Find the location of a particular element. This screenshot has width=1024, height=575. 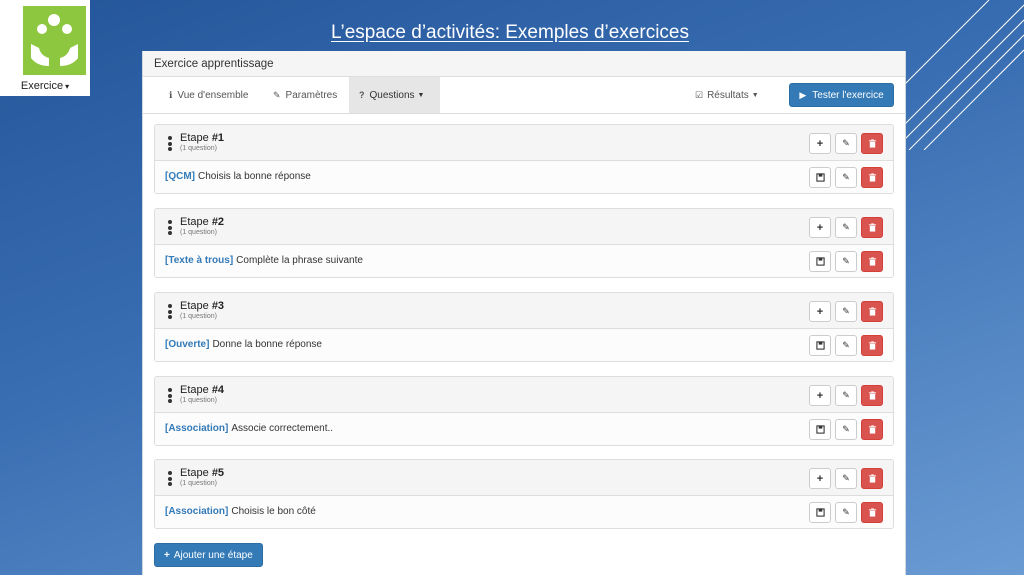

logo-icon is located at coordinates (54, 40).